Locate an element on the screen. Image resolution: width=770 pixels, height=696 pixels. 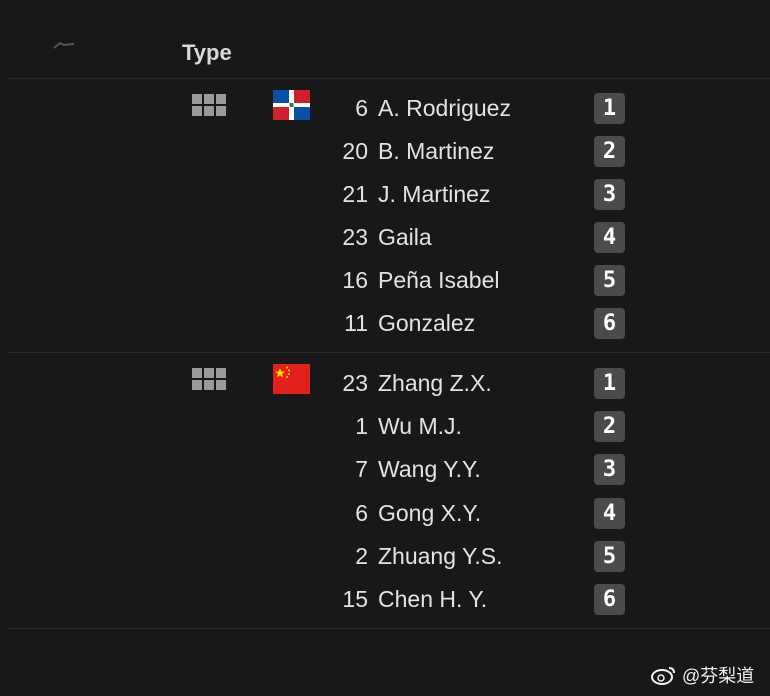
player-name: J. Martinez is located at coordinates (434, 194).